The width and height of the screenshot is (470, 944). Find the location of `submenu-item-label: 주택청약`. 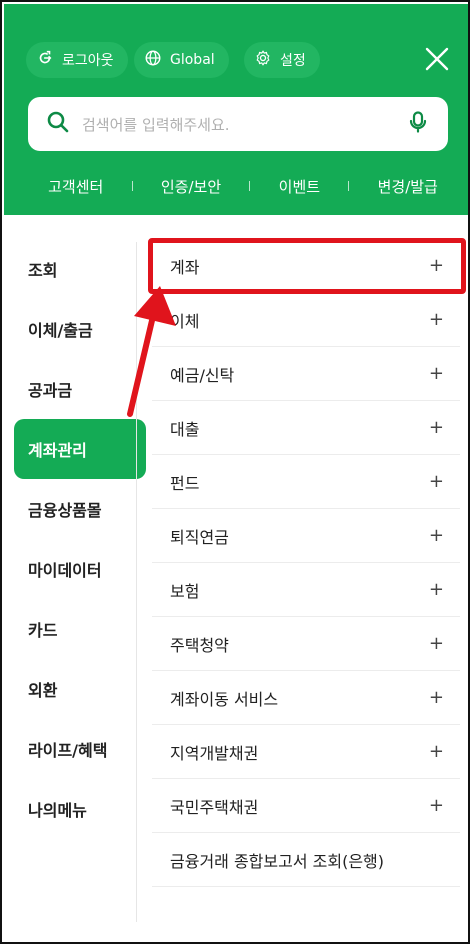

submenu-item-label: 주택청약 is located at coordinates (199, 645).